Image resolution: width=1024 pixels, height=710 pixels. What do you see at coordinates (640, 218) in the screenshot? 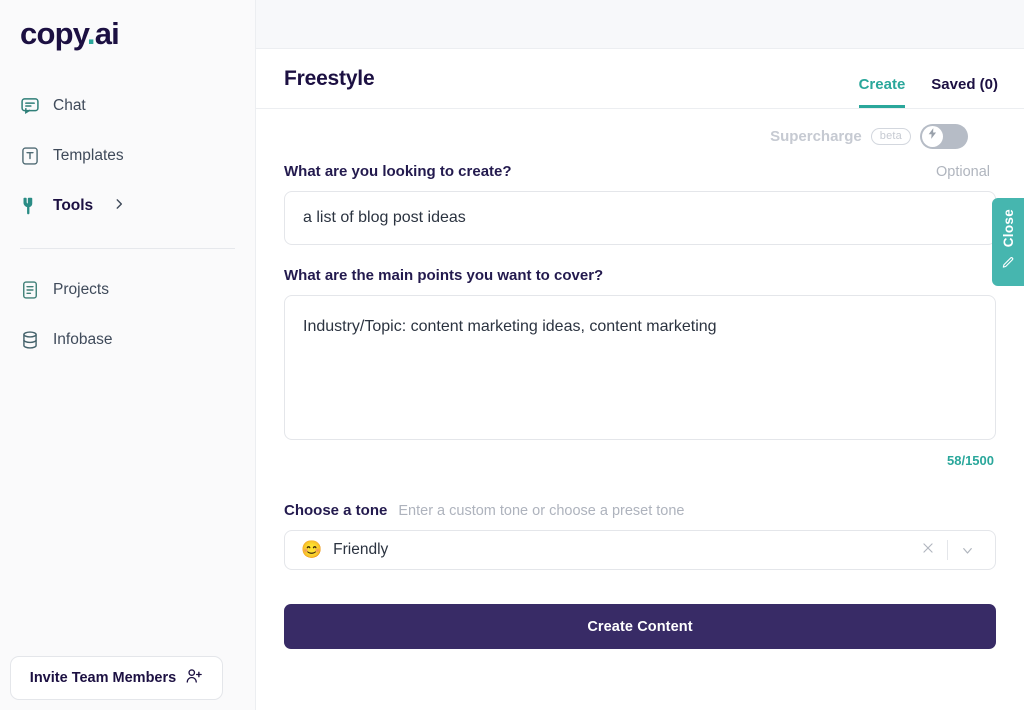
I see `create-input` at bounding box center [640, 218].